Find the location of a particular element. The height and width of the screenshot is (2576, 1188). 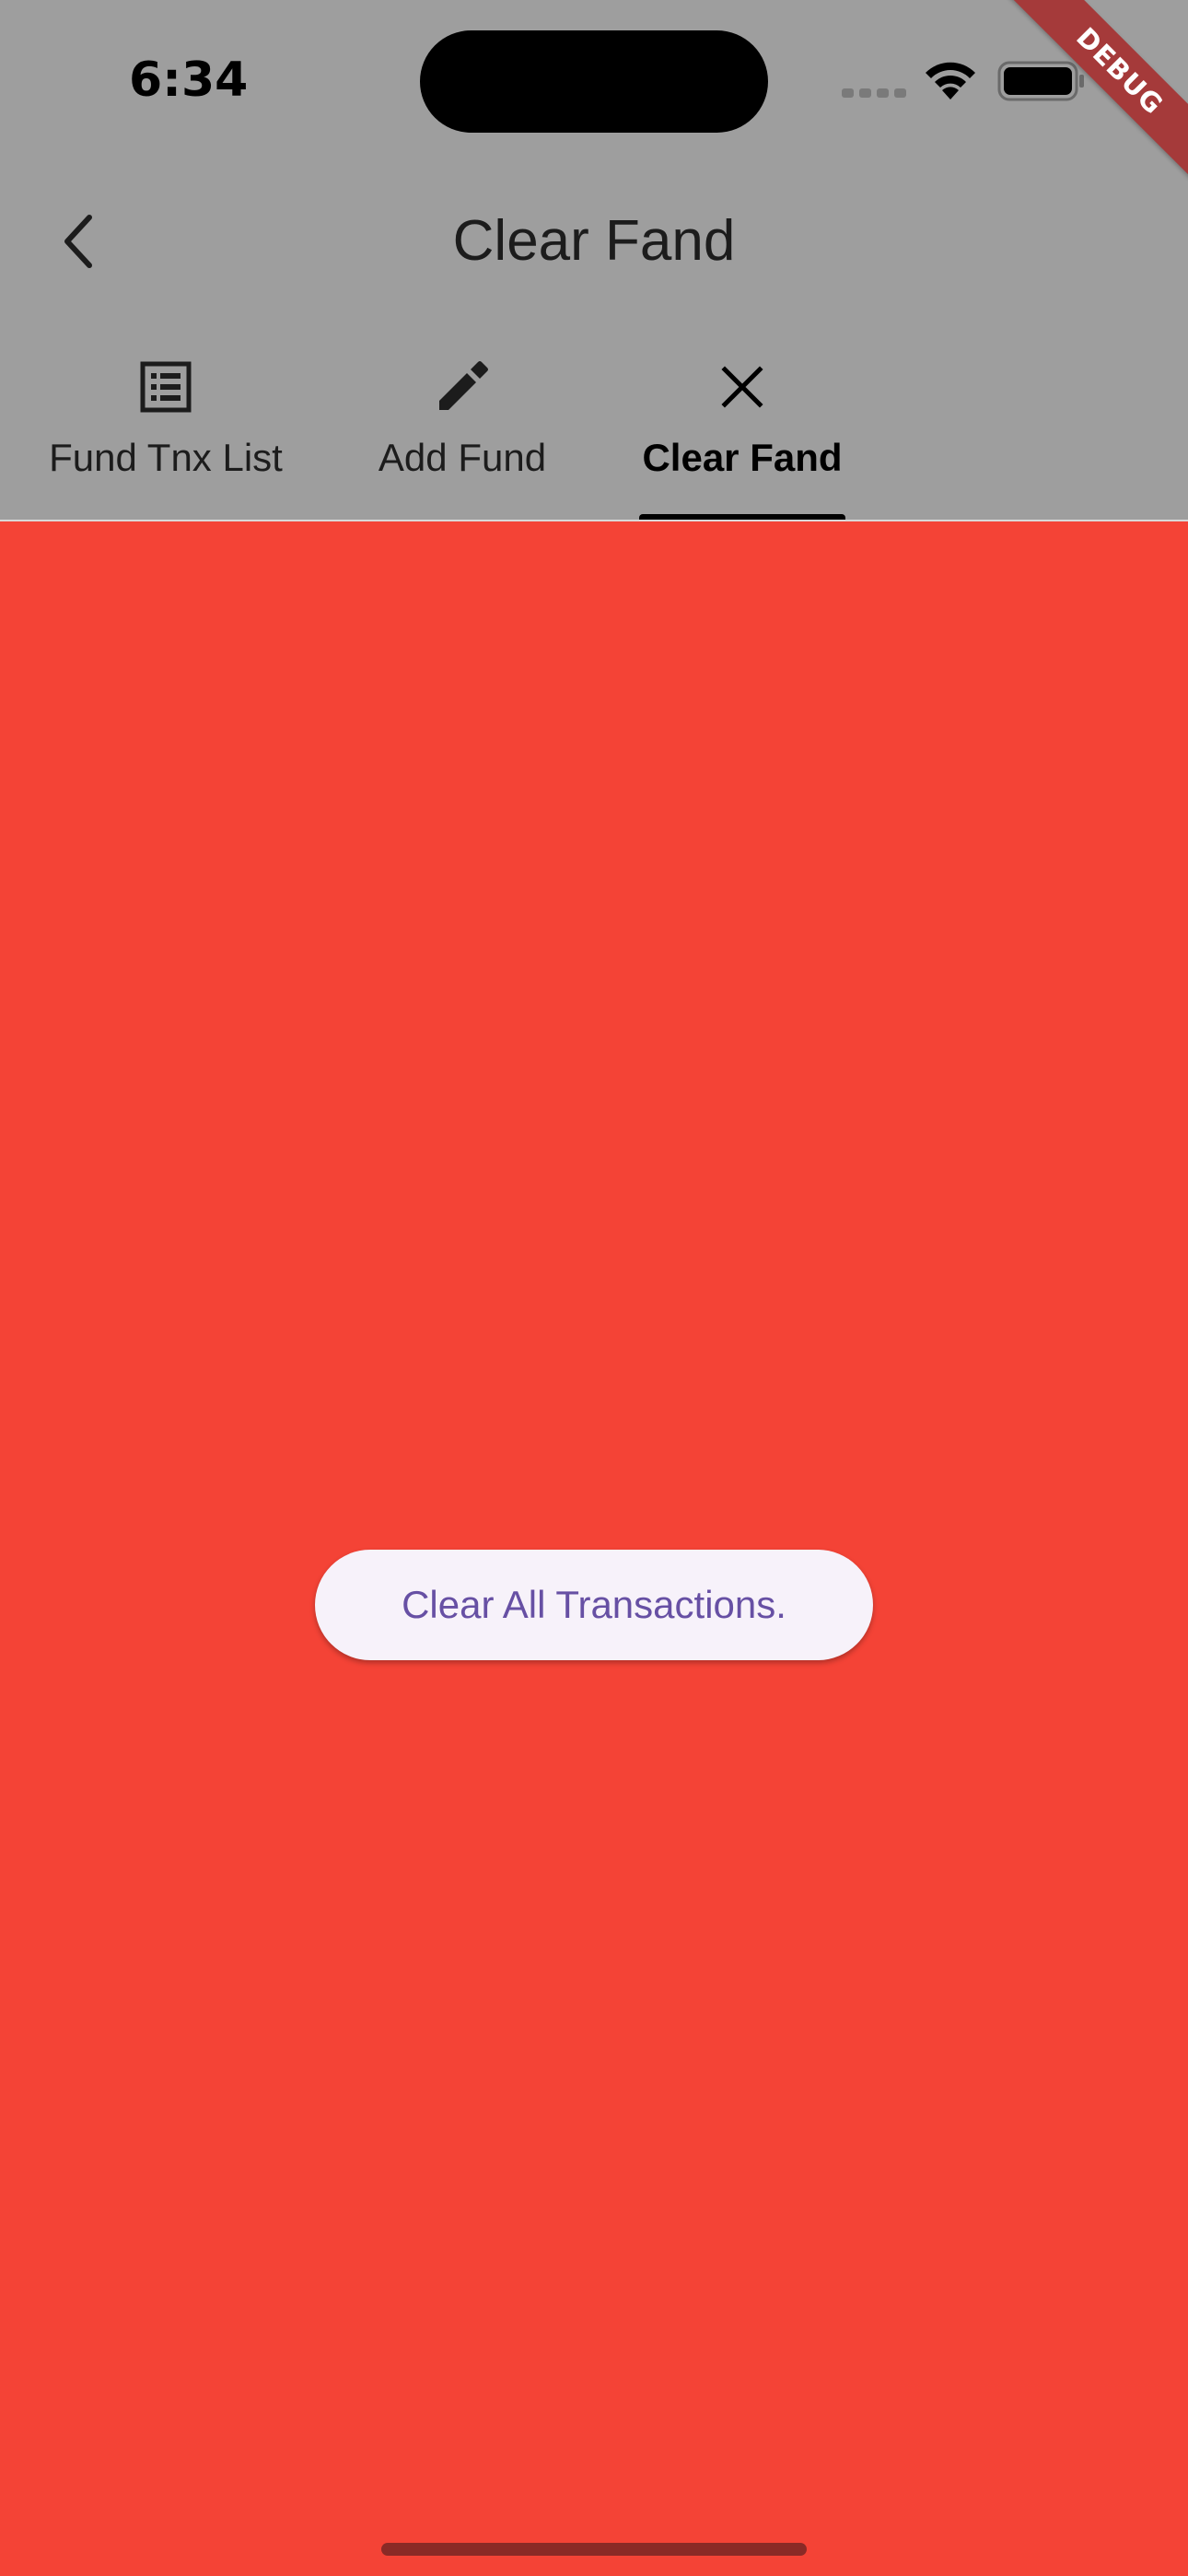

back-button is located at coordinates (78, 241).